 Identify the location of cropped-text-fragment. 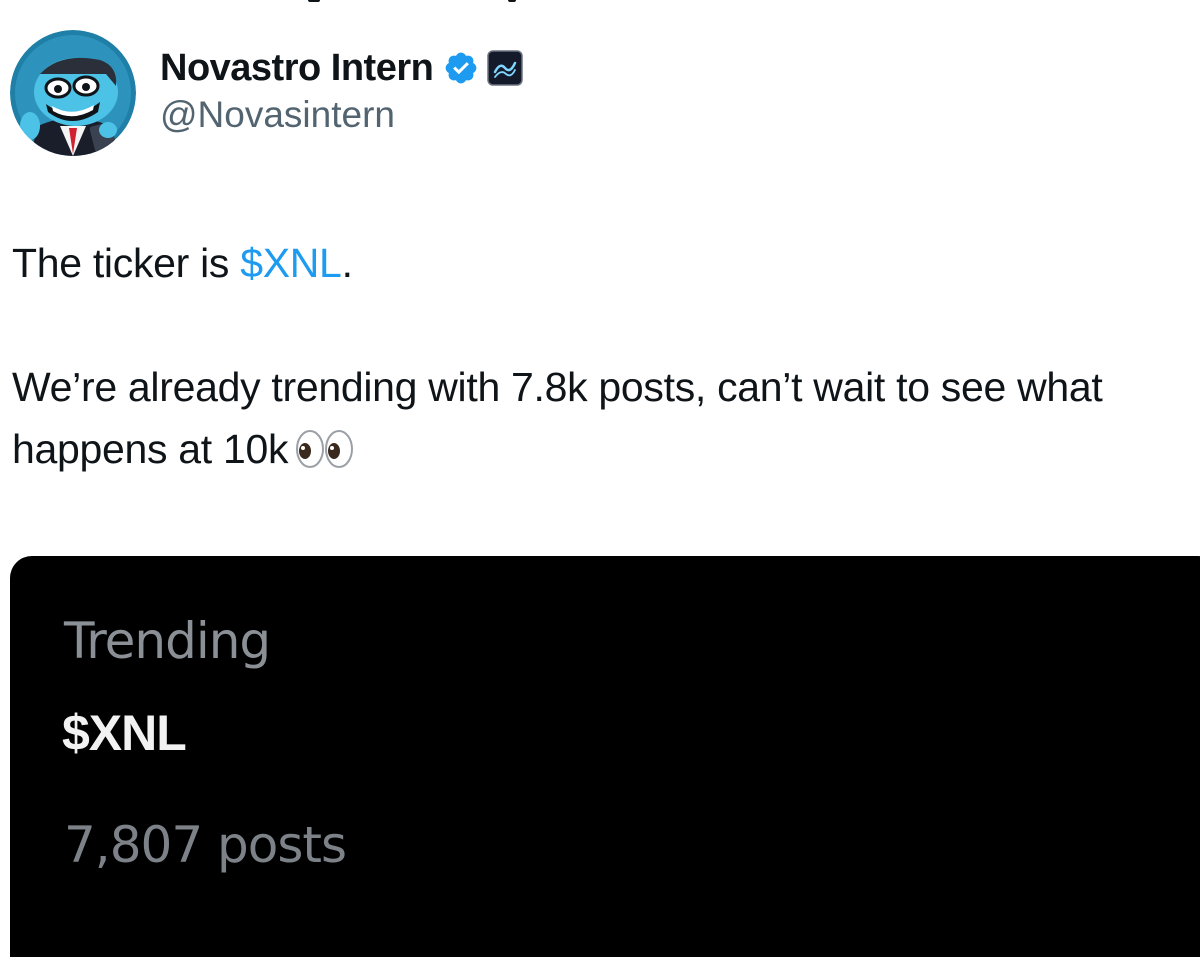
(600, 3).